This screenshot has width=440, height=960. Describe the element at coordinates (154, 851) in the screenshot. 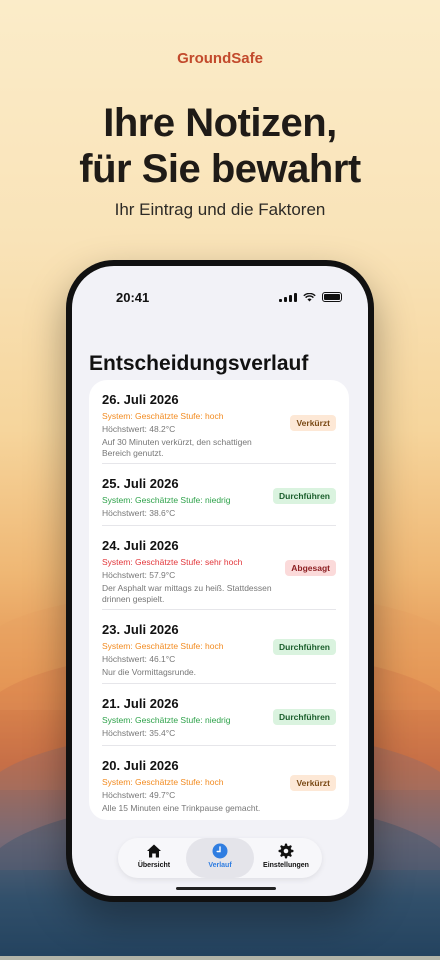

I see `house-icon` at that location.